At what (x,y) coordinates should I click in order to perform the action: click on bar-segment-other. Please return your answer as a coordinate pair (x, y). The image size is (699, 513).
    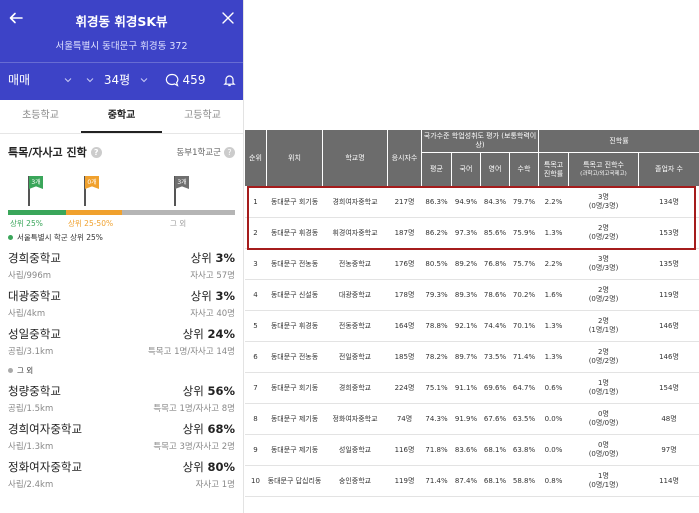
    Looking at the image, I should click on (178, 212).